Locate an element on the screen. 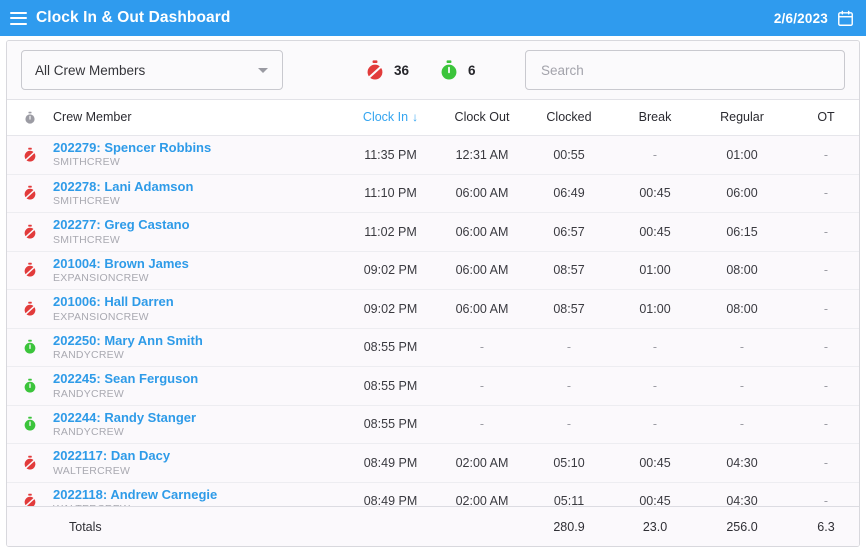 Image resolution: width=866 pixels, height=553 pixels. totals-ot: 6.3 is located at coordinates (826, 526).